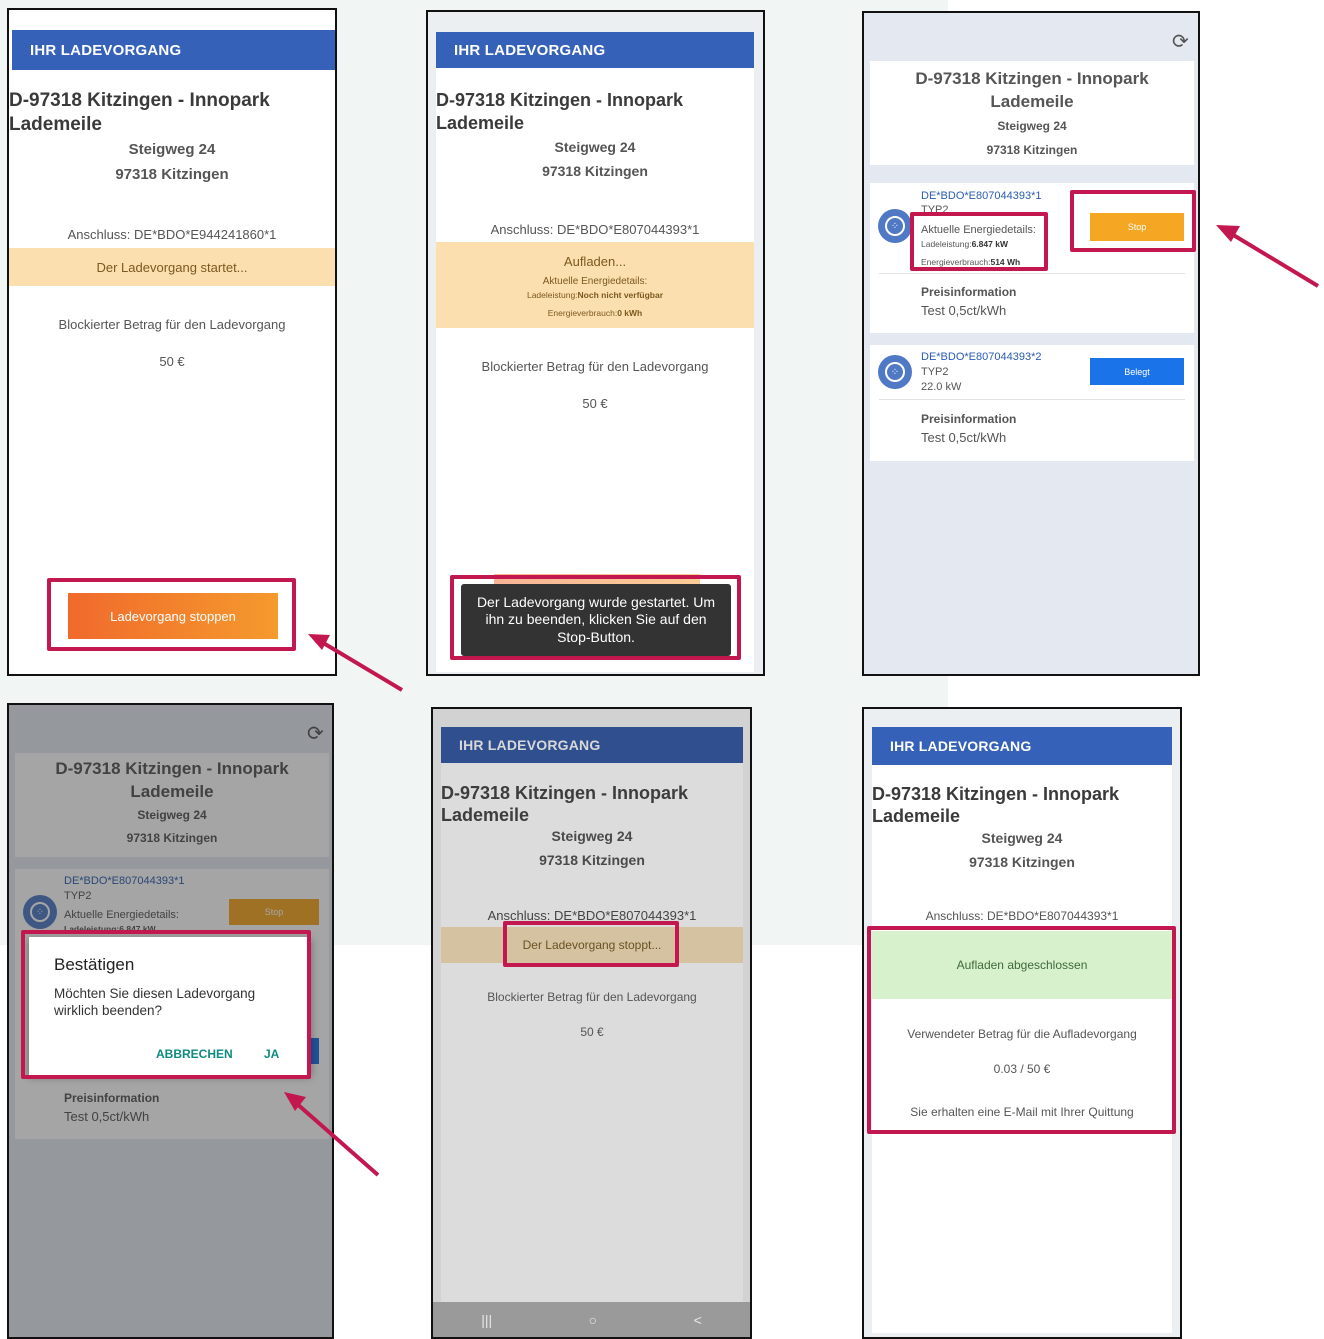  I want to click on highlight-toast, so click(595, 617).